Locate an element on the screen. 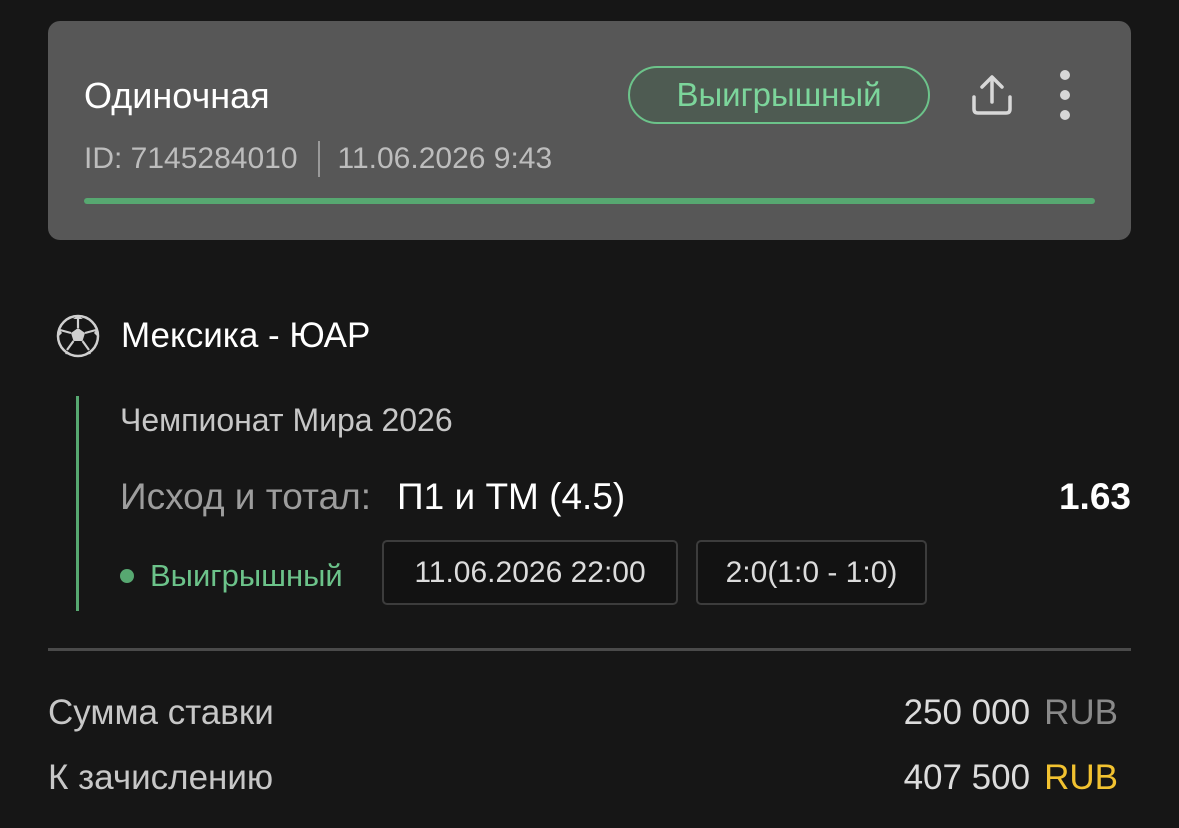 The height and width of the screenshot is (828, 1179). bet-progress-bar is located at coordinates (589, 201).